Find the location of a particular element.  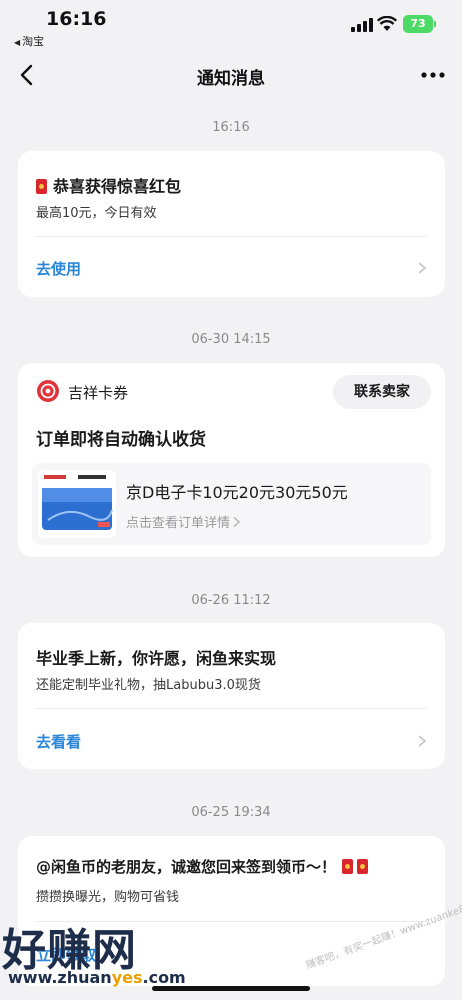

message-subtitle: 攒攒换曝光，购物可省钱 is located at coordinates (108, 897).